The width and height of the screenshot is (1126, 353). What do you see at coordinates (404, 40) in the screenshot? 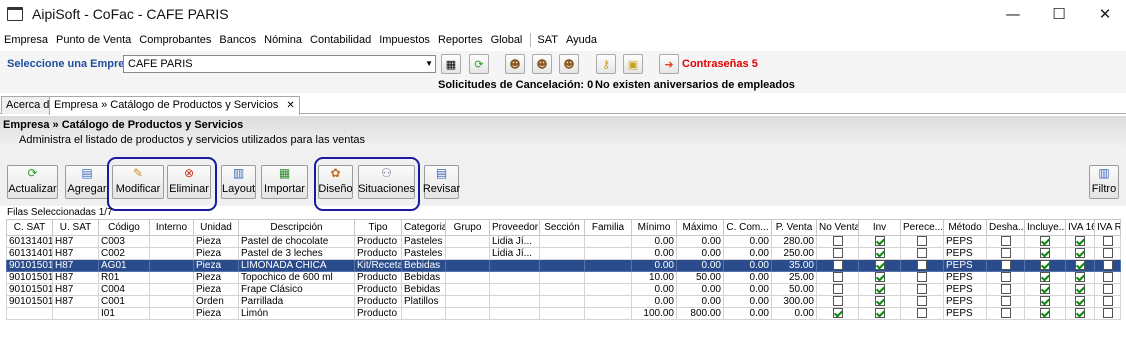
I see `menu-item-6: Impuestos` at bounding box center [404, 40].